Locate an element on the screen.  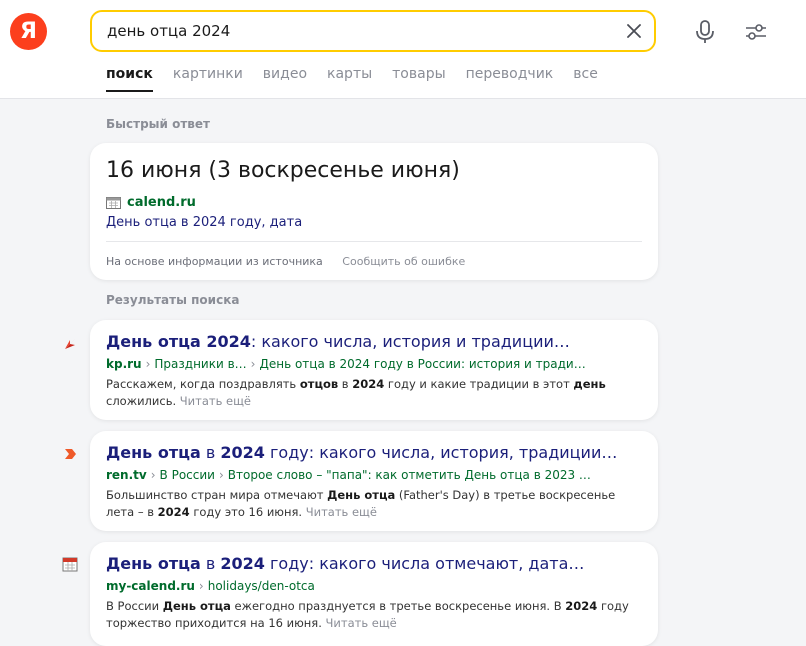
tab-video: видео is located at coordinates (285, 79).